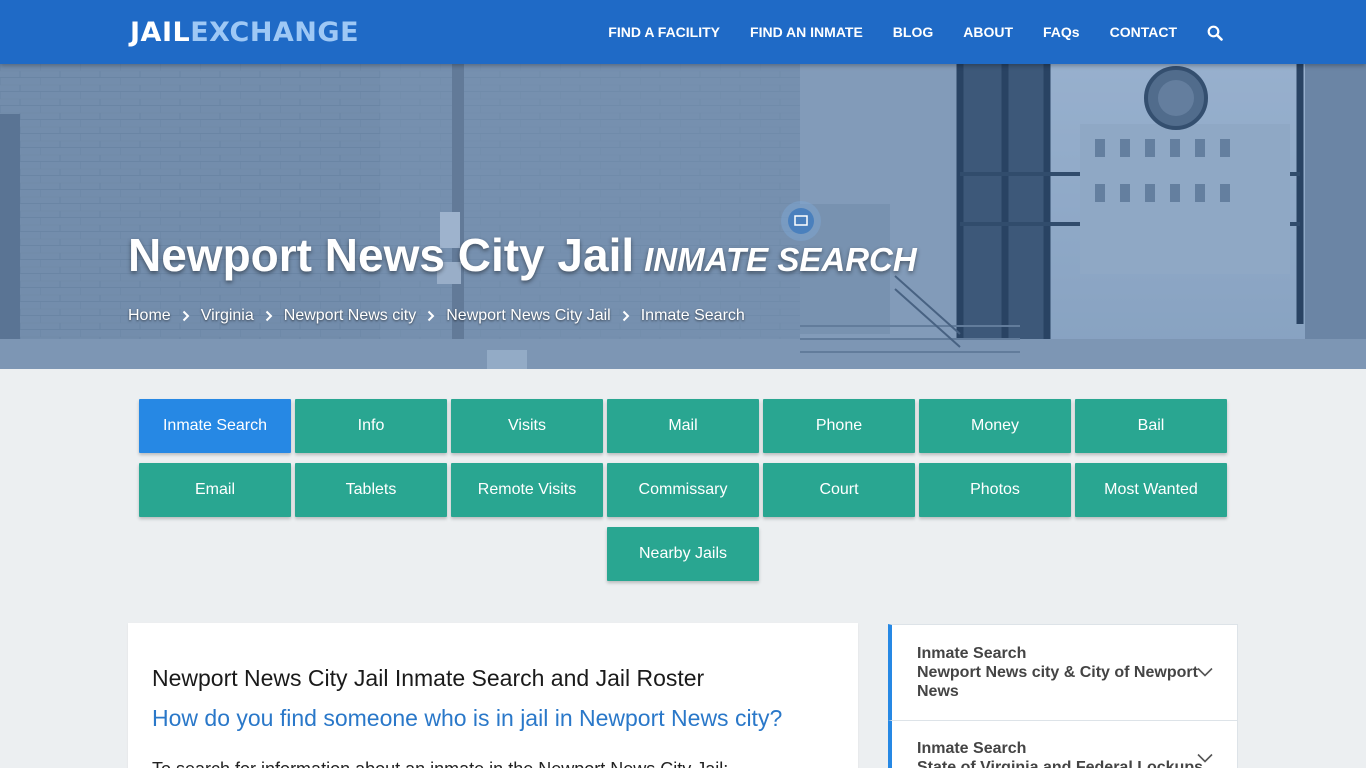  Describe the element at coordinates (215, 490) in the screenshot. I see `btn-email: Email` at that location.